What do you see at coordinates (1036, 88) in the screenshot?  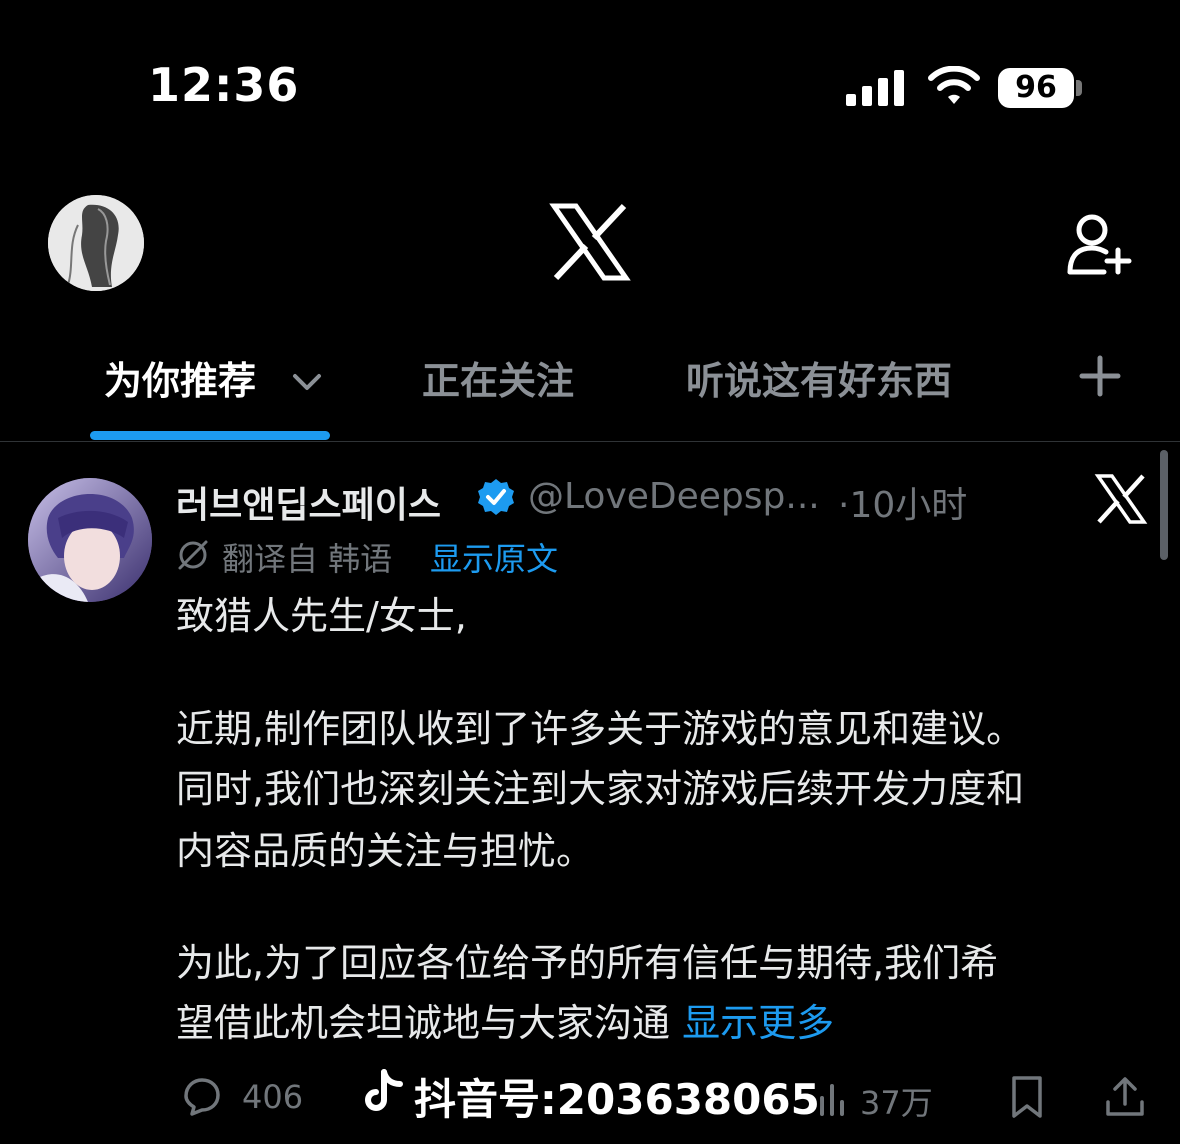 I see `battery-indicator: 96` at bounding box center [1036, 88].